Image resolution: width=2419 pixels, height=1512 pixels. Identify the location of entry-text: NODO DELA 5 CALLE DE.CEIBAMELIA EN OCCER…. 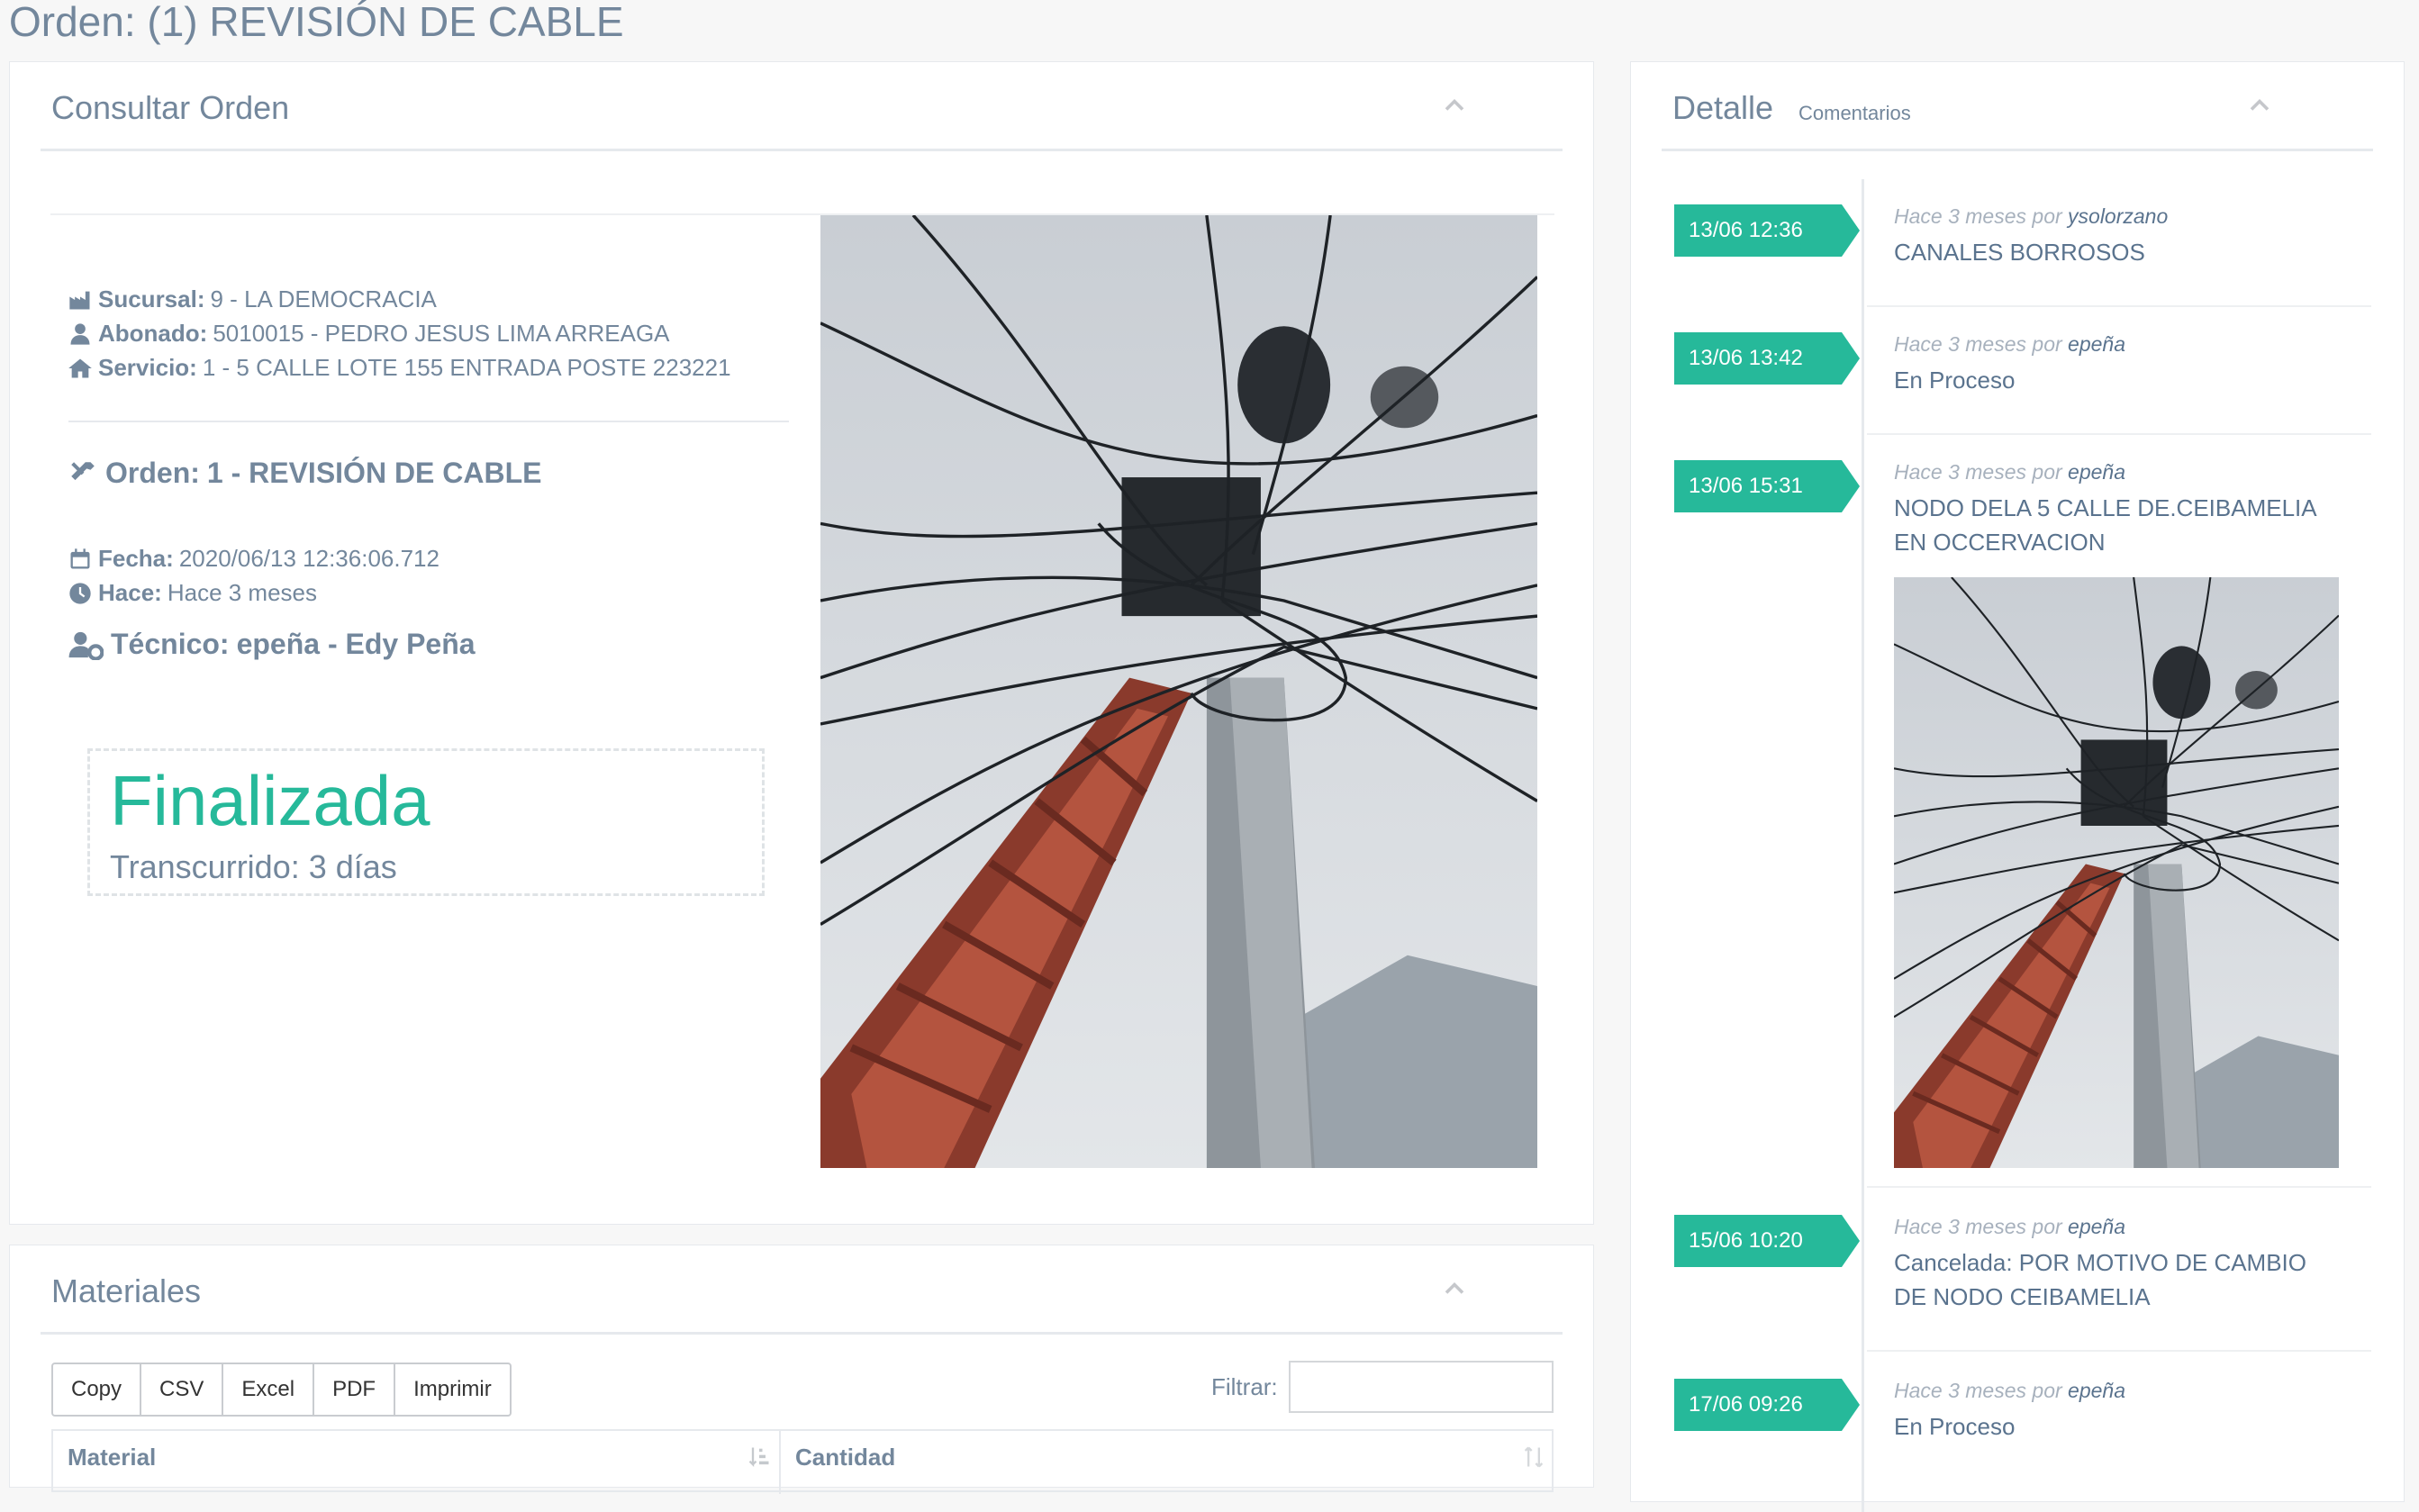
(2105, 525).